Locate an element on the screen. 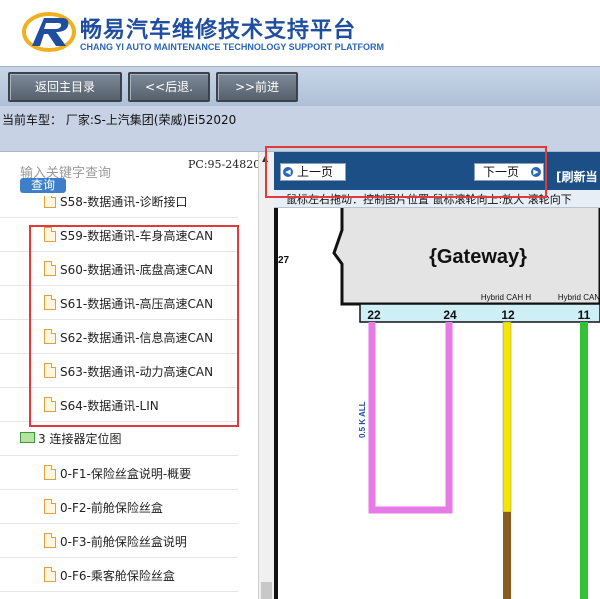  pin-number-left: 27 is located at coordinates (284, 260).